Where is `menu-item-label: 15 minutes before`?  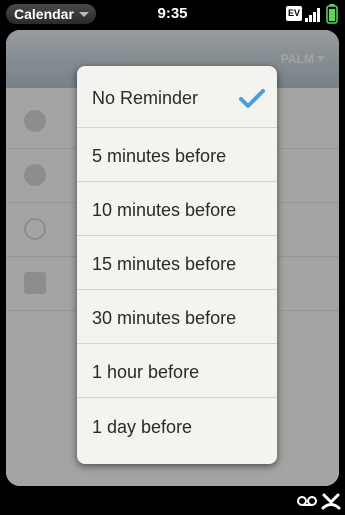
menu-item-label: 15 minutes before is located at coordinates (164, 264).